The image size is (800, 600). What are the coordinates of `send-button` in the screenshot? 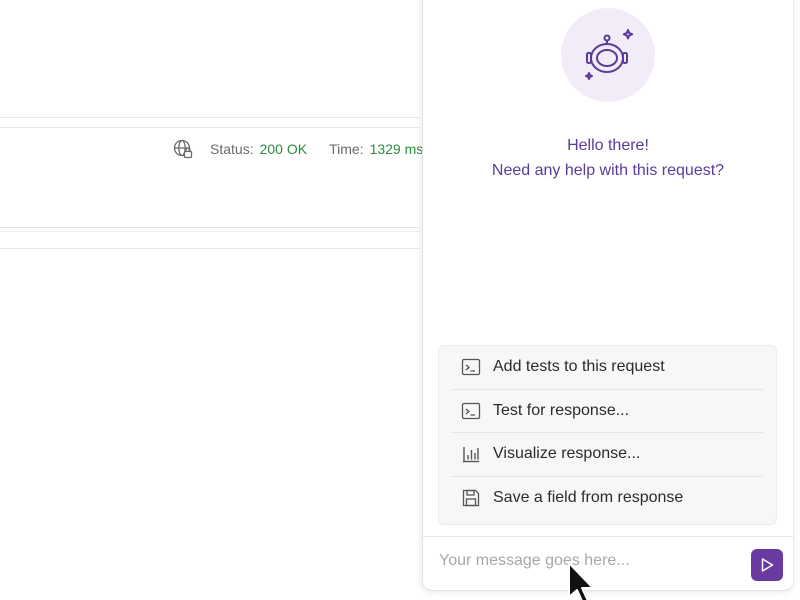 It's located at (767, 565).